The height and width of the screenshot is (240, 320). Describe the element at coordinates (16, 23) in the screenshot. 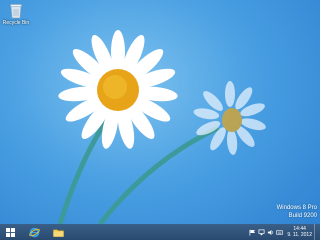

I see `desktop-icon-label: Recycle Bin` at that location.